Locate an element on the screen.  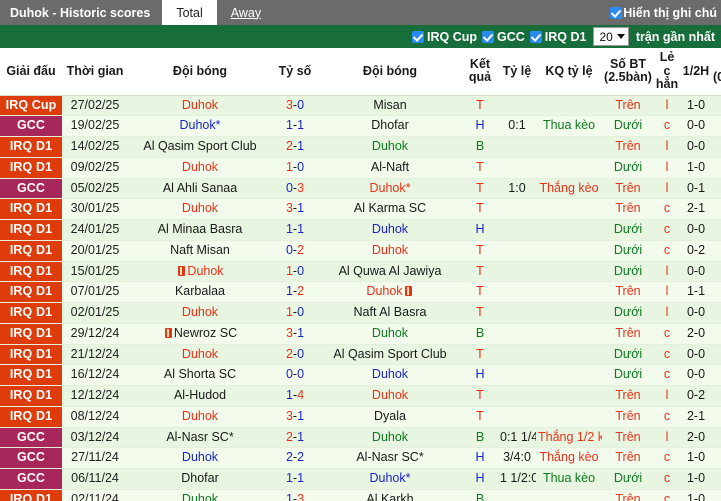
header-result: Kết quả is located at coordinates (480, 72).